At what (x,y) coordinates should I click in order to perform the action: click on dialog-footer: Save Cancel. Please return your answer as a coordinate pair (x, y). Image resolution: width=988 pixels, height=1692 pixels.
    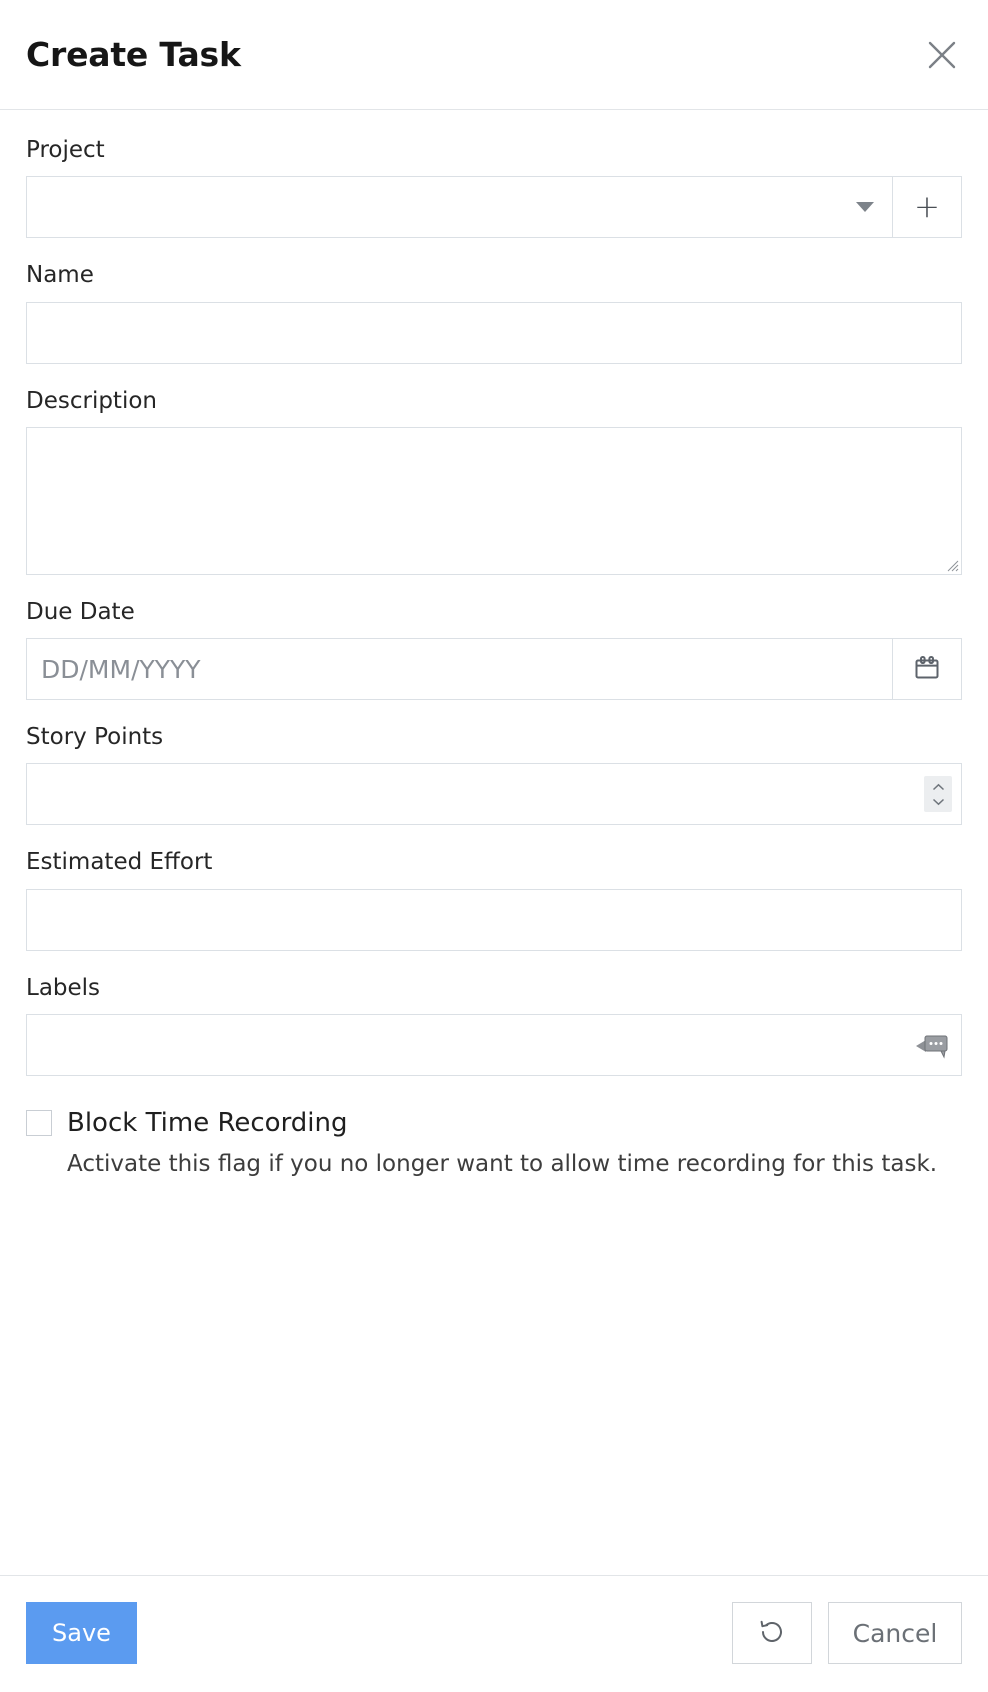
    Looking at the image, I should click on (494, 1633).